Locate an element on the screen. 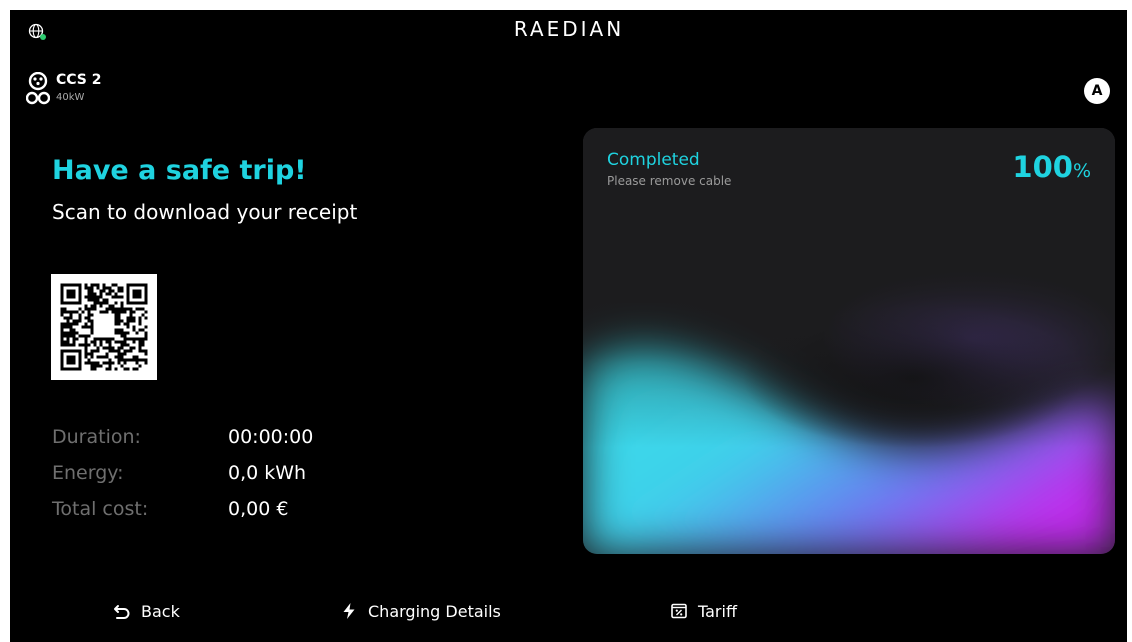 The width and height of the screenshot is (1132, 642). receipt-qr-code is located at coordinates (104, 327).